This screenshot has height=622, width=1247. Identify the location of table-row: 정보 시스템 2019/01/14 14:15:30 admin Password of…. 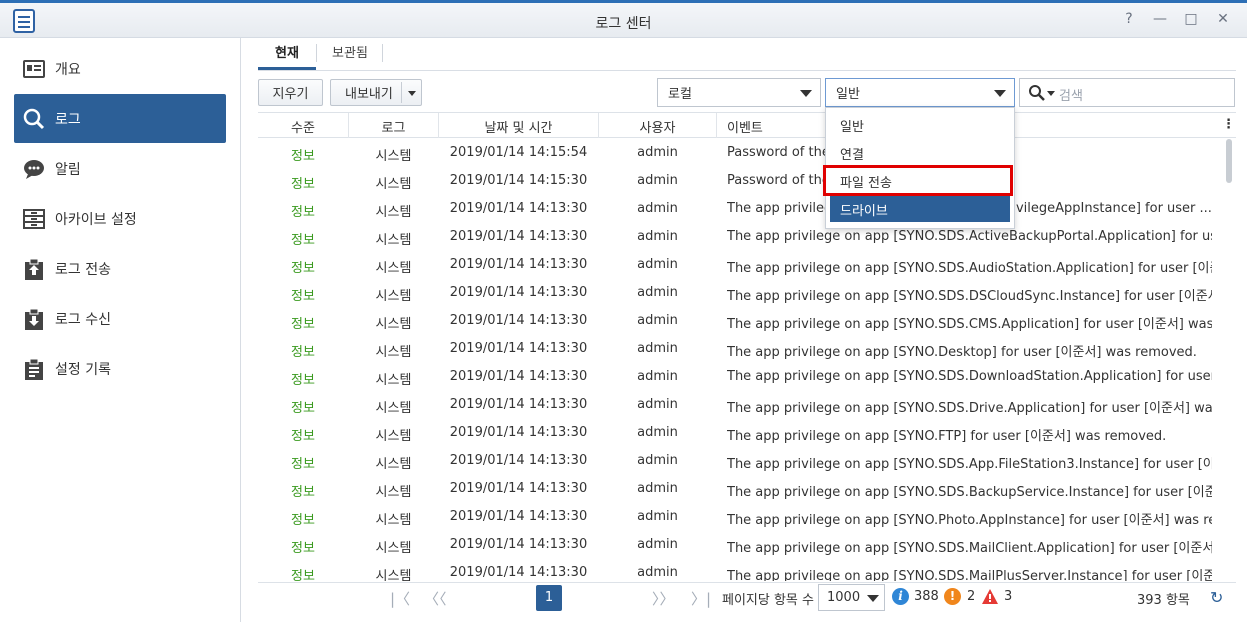
(741, 181).